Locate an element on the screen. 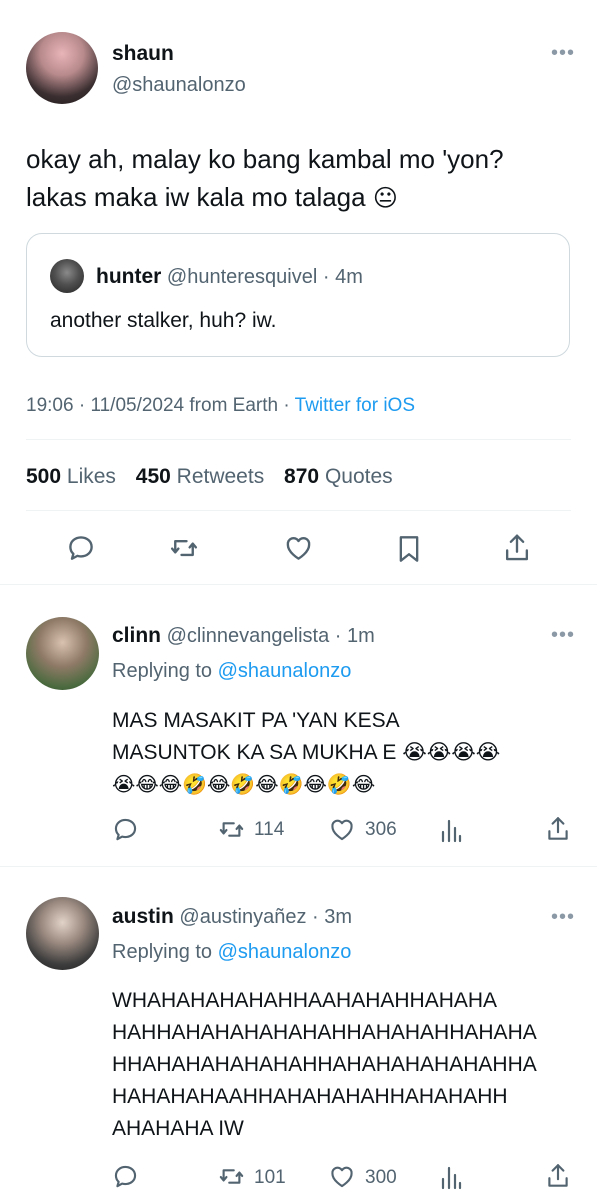  tweet-time: 19:06 is located at coordinates (50, 405).